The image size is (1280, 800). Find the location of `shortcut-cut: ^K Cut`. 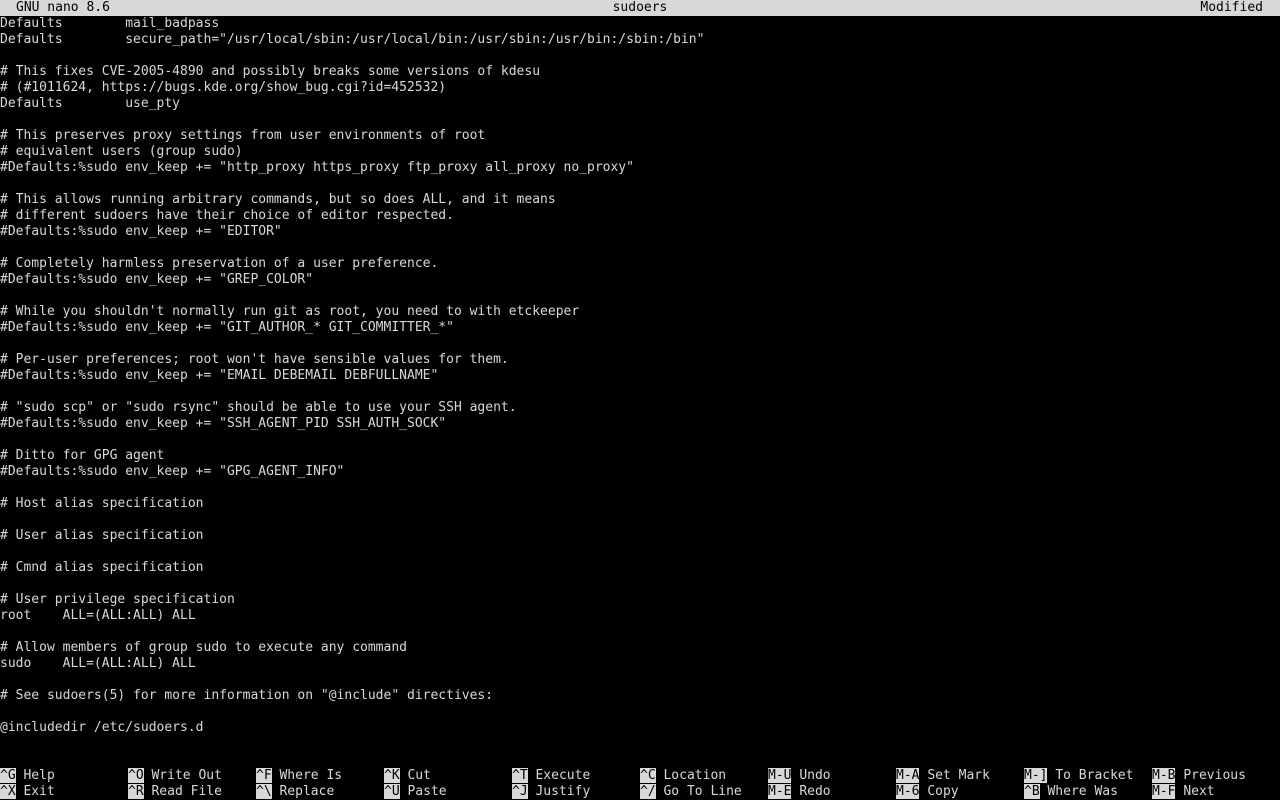

shortcut-cut: ^K Cut is located at coordinates (407, 776).